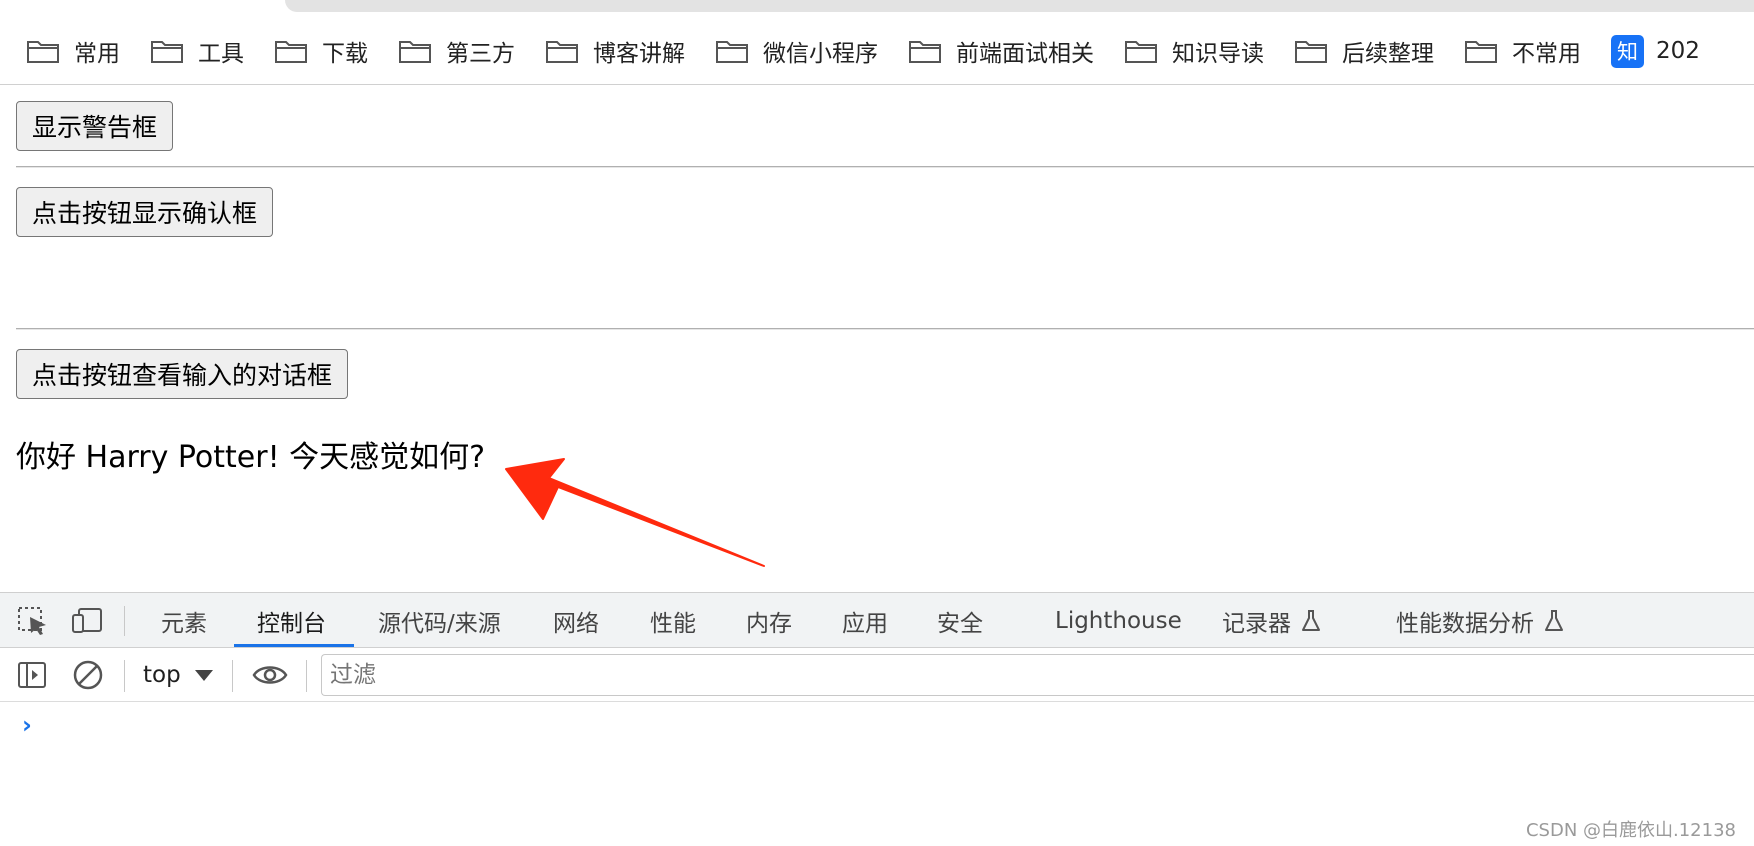  Describe the element at coordinates (1546, 54) in the screenshot. I see `bookmark-label: 不常用` at that location.